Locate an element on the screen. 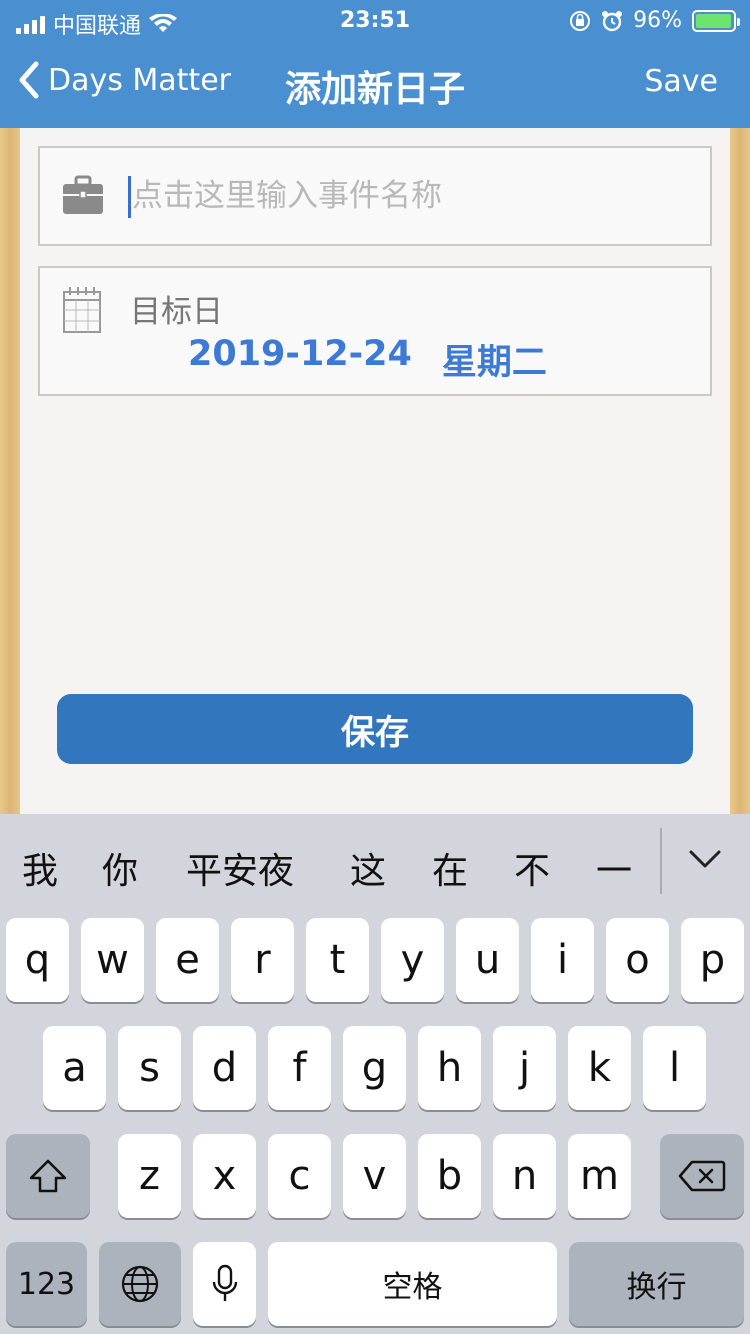 Image resolution: width=750 pixels, height=1334 pixels. calendar-icon is located at coordinates (82, 310).